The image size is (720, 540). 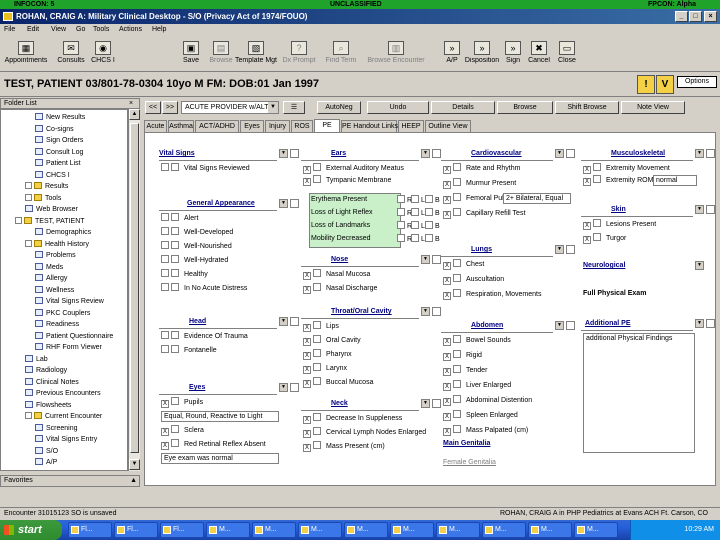 I want to click on nose-checkbox, so click(x=436, y=259).